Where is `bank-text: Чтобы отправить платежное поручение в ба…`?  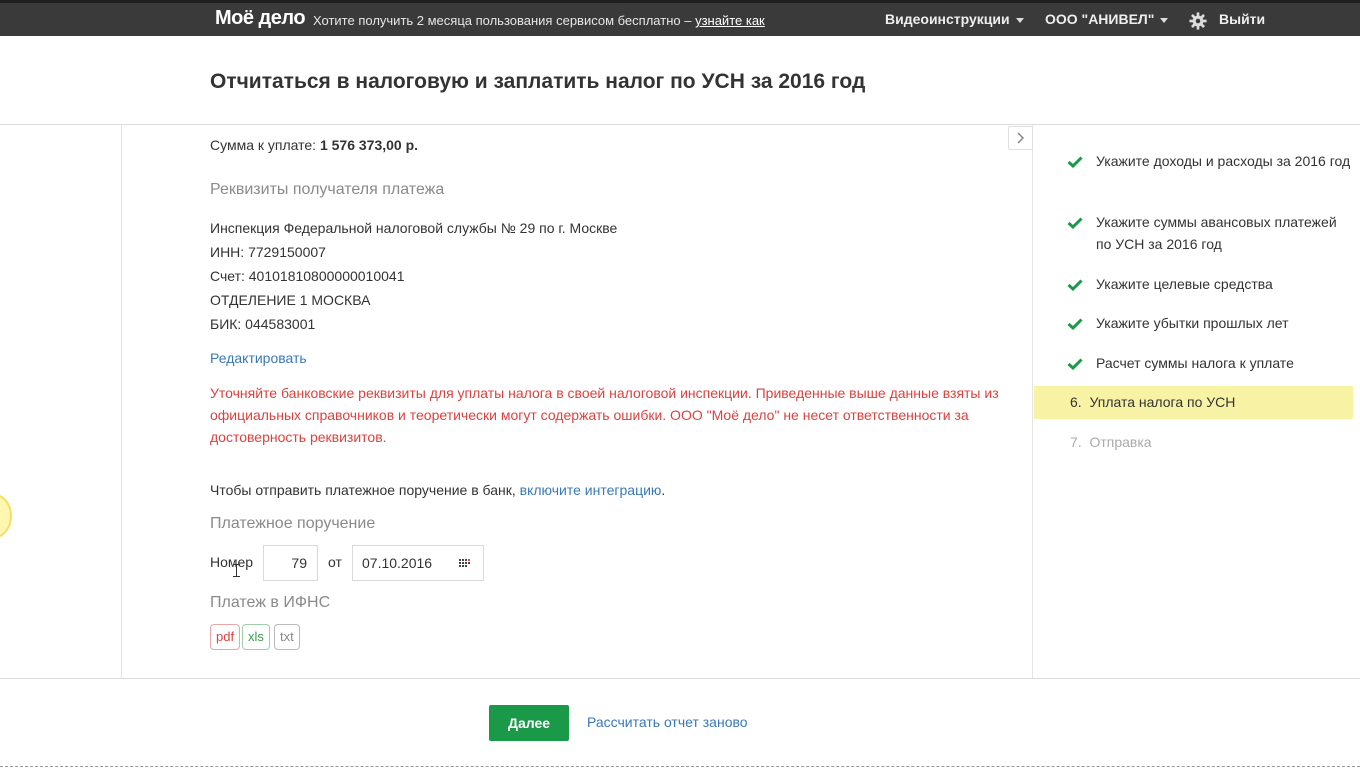 bank-text: Чтобы отправить платежное поручение в ба… is located at coordinates (365, 490).